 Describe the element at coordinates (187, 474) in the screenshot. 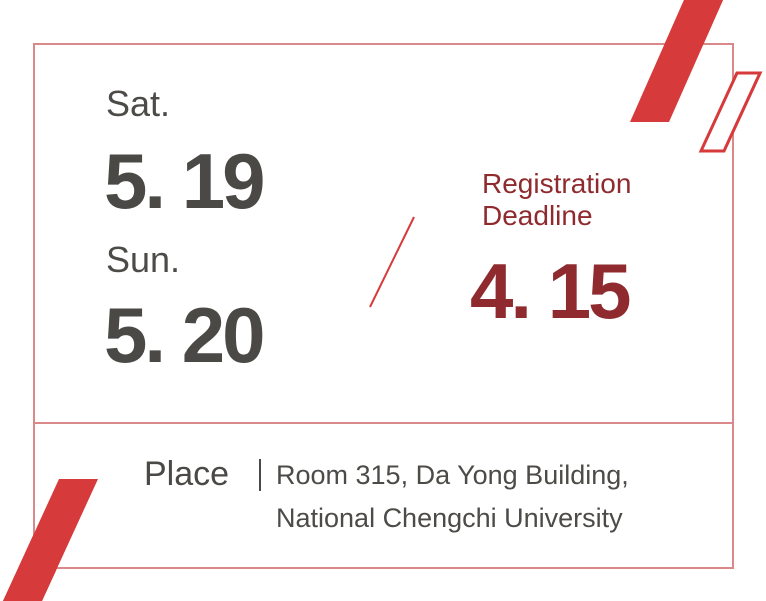

I see `place-label: Place` at that location.